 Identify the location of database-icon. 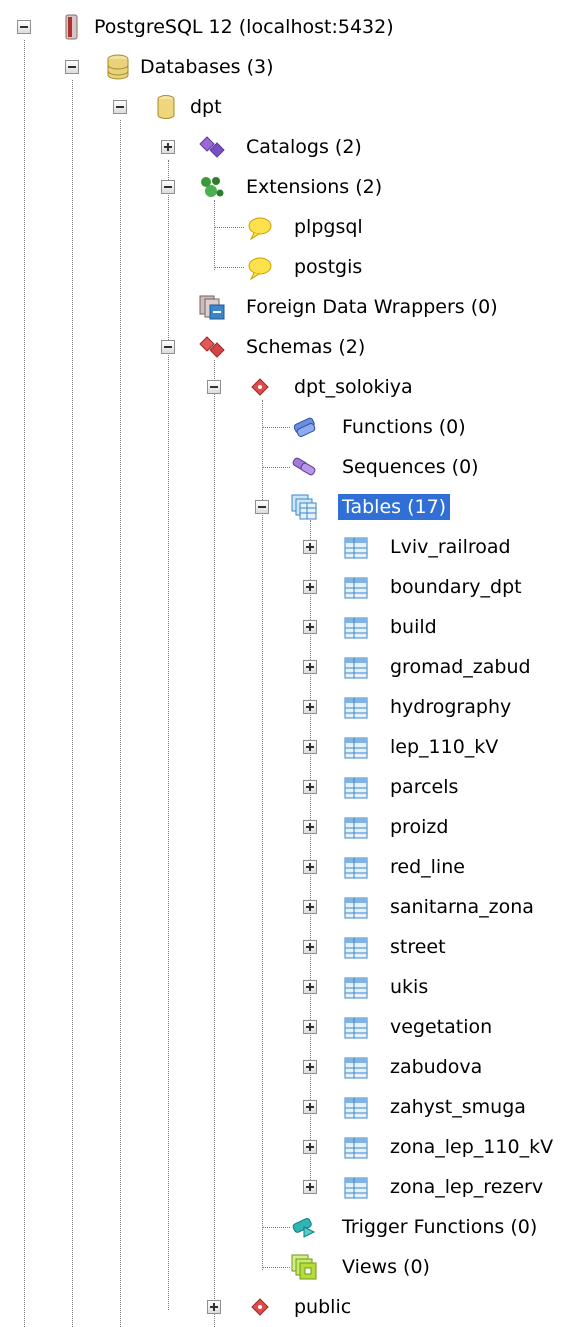
(166, 107).